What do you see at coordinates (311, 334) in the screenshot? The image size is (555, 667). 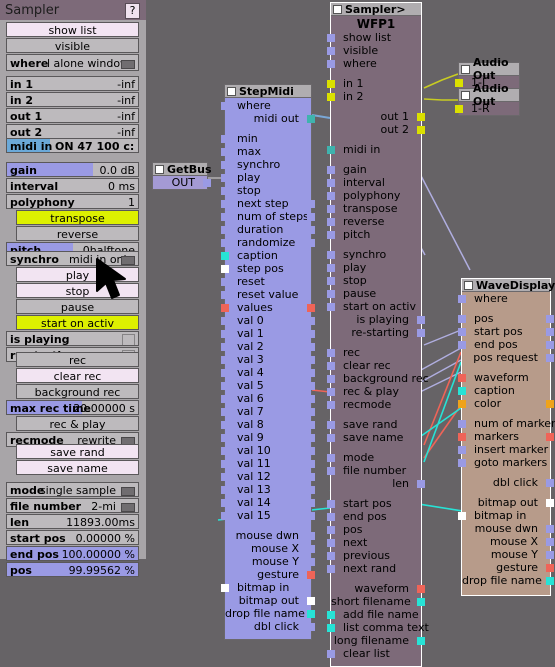 I see `pin-stepmidi-val-1-out` at bounding box center [311, 334].